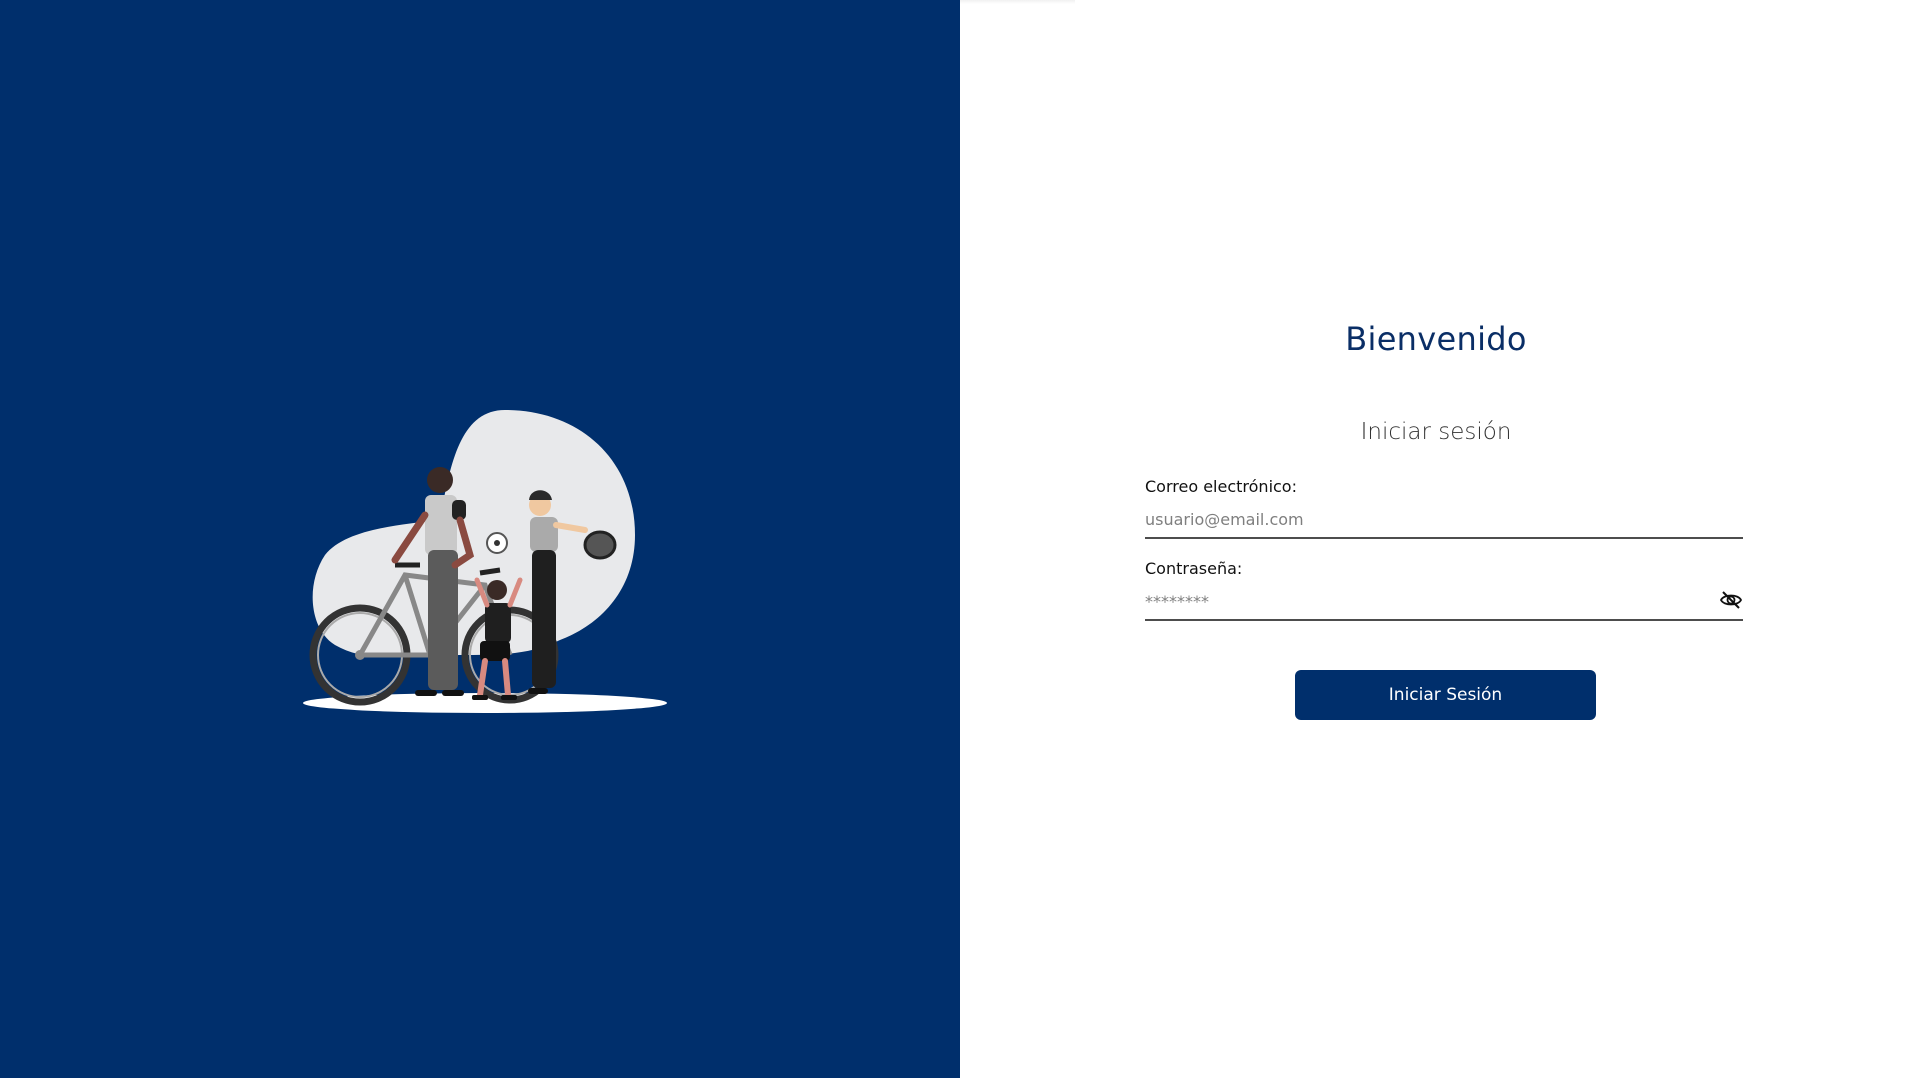  I want to click on welcome-title: Bienvenido, so click(1436, 339).